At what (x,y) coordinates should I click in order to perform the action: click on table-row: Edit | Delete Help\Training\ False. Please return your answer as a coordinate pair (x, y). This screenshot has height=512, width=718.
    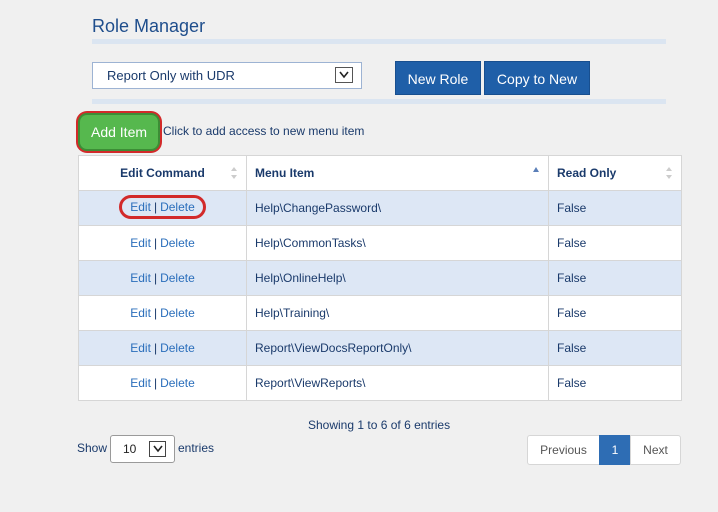
    Looking at the image, I should click on (380, 313).